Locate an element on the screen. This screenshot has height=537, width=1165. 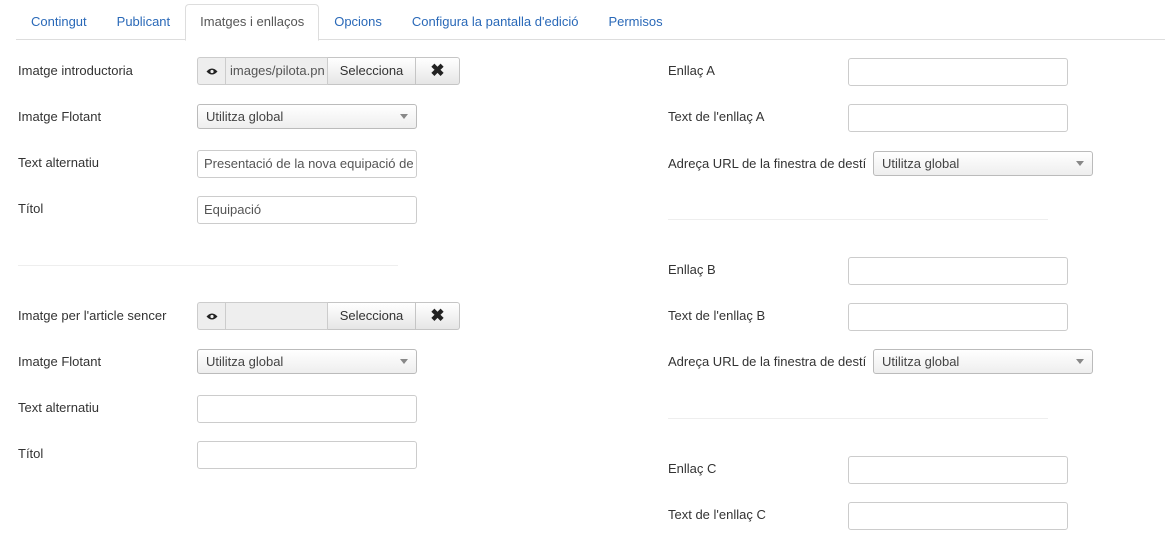
link-b-target-select: Utilitza global is located at coordinates (983, 361).